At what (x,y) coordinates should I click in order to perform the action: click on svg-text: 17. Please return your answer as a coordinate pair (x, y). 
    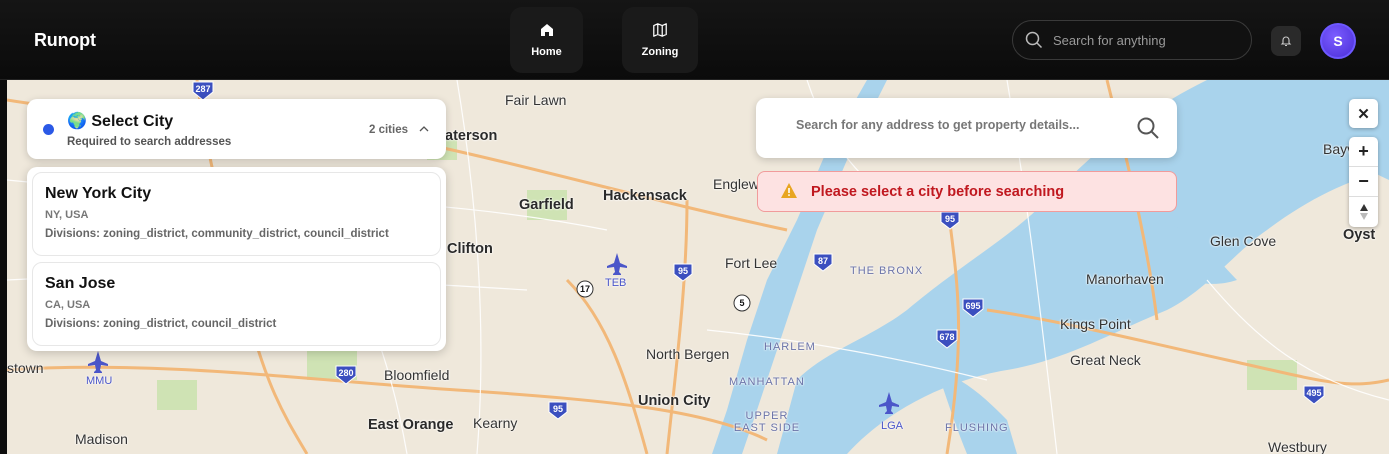
    Looking at the image, I should click on (585, 289).